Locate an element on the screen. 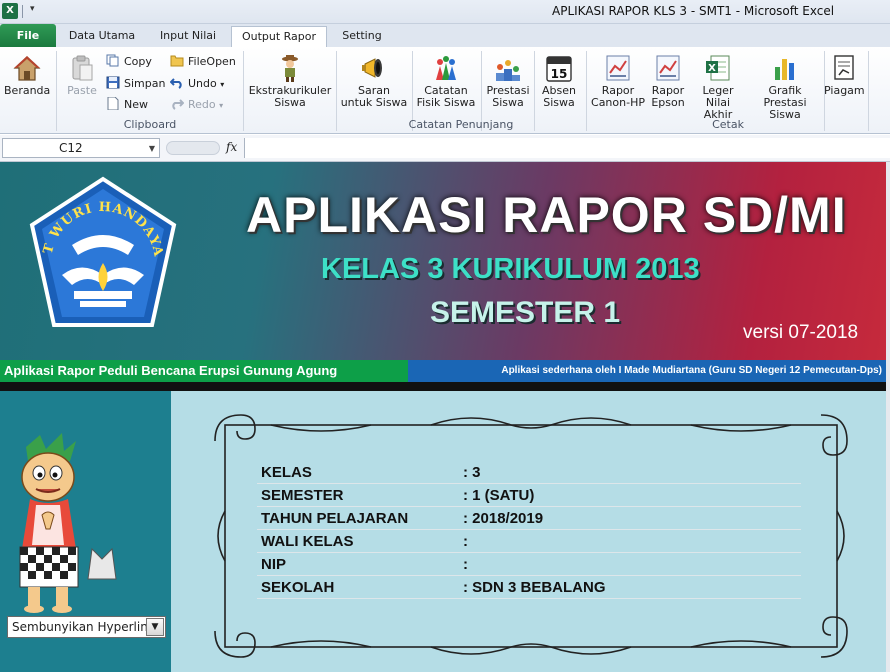  insert-function-icon: fx is located at coordinates (231, 147).